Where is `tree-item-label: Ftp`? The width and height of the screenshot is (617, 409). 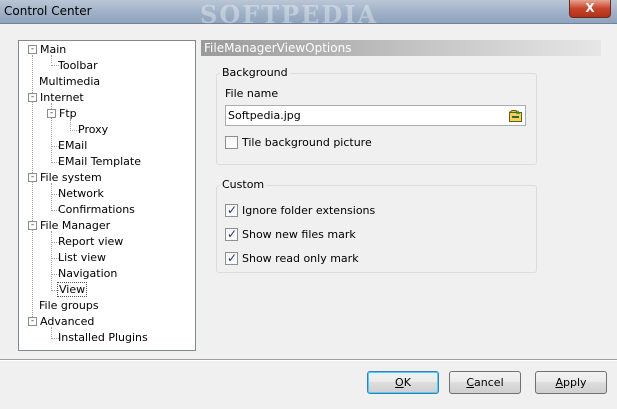
tree-item-label: Ftp is located at coordinates (68, 113).